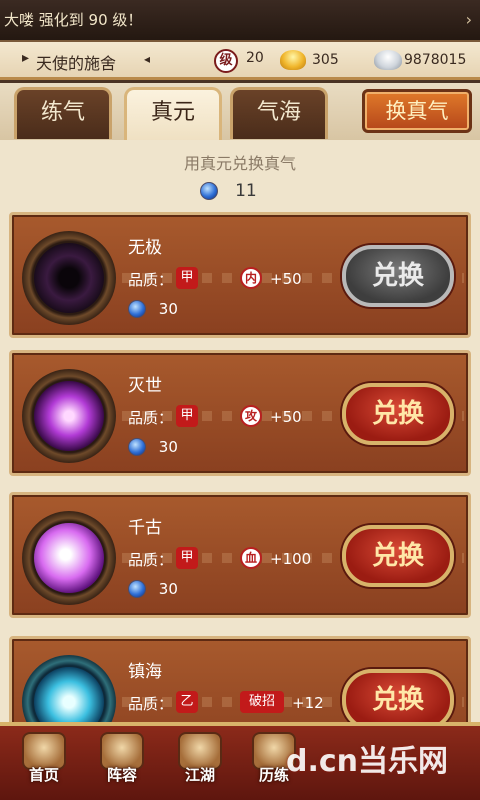 This screenshot has width=480, height=800. What do you see at coordinates (145, 672) in the screenshot?
I see `item-name: 镇海` at bounding box center [145, 672].